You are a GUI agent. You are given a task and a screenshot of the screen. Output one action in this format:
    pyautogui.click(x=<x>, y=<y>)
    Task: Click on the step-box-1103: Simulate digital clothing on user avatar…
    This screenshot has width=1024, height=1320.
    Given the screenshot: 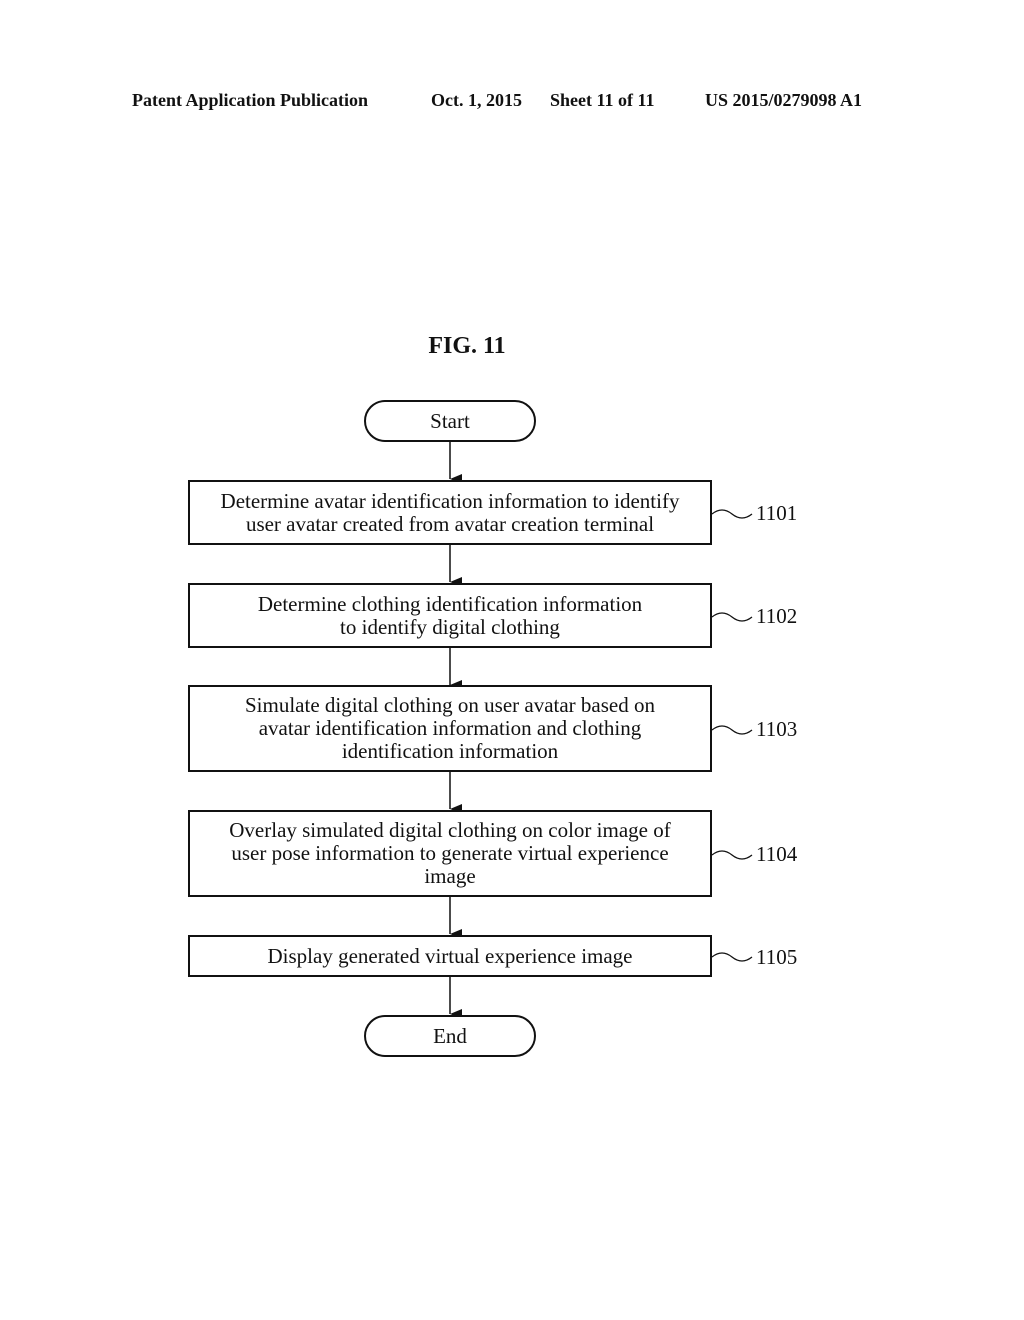 What is the action you would take?
    pyautogui.click(x=450, y=728)
    